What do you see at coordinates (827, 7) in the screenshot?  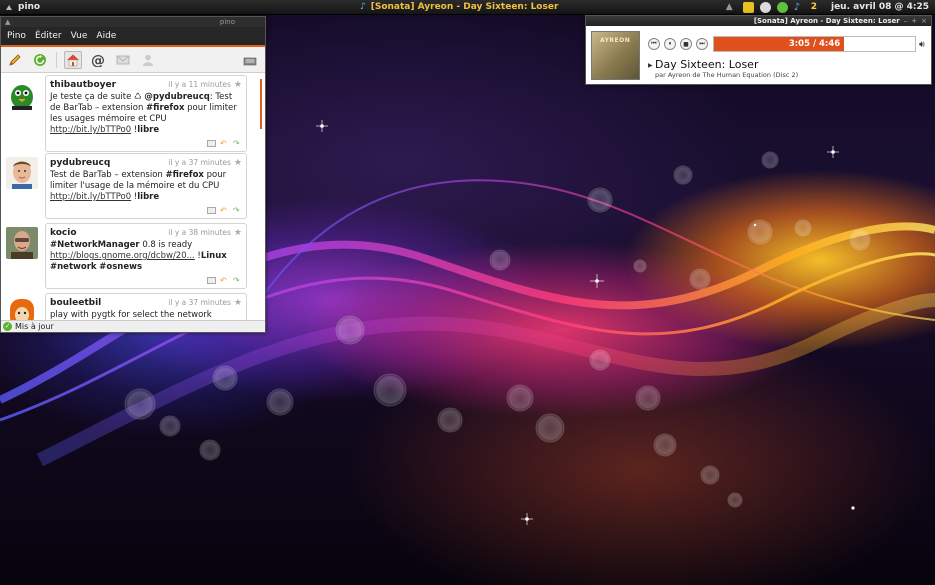 I see `system-tray: ▲ ♪ 2 jeu. avril 08 @ 4:25` at bounding box center [827, 7].